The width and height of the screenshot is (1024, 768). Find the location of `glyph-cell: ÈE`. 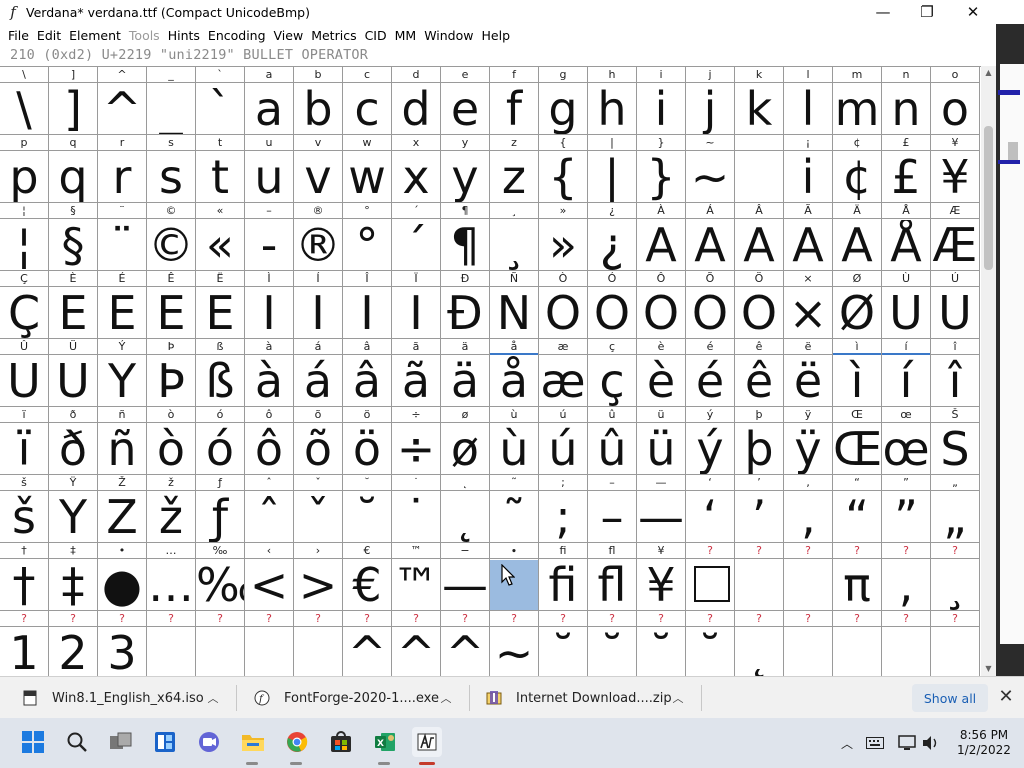

glyph-cell: ÈE is located at coordinates (73, 305).